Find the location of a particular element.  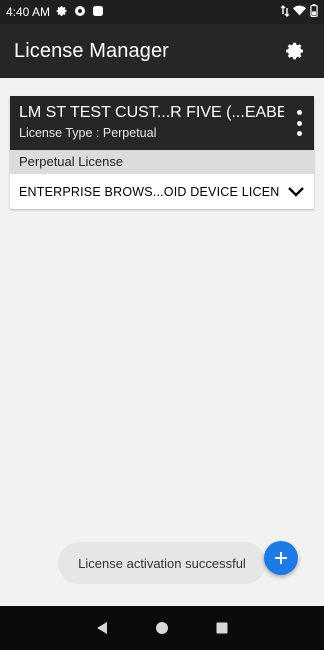

more-options-button is located at coordinates (299, 123).